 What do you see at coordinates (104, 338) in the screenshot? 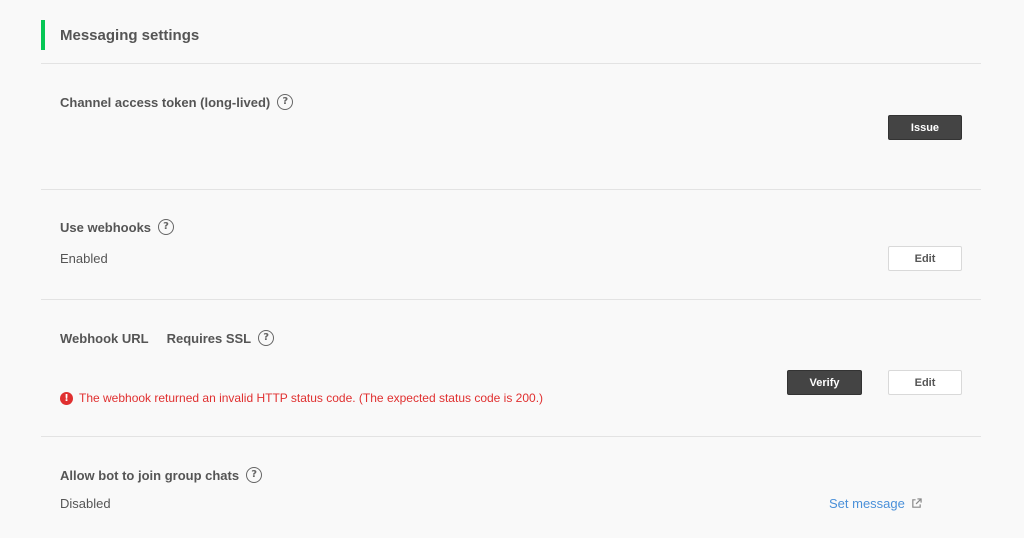
I see `webhook-url-label: Webhook URL` at bounding box center [104, 338].